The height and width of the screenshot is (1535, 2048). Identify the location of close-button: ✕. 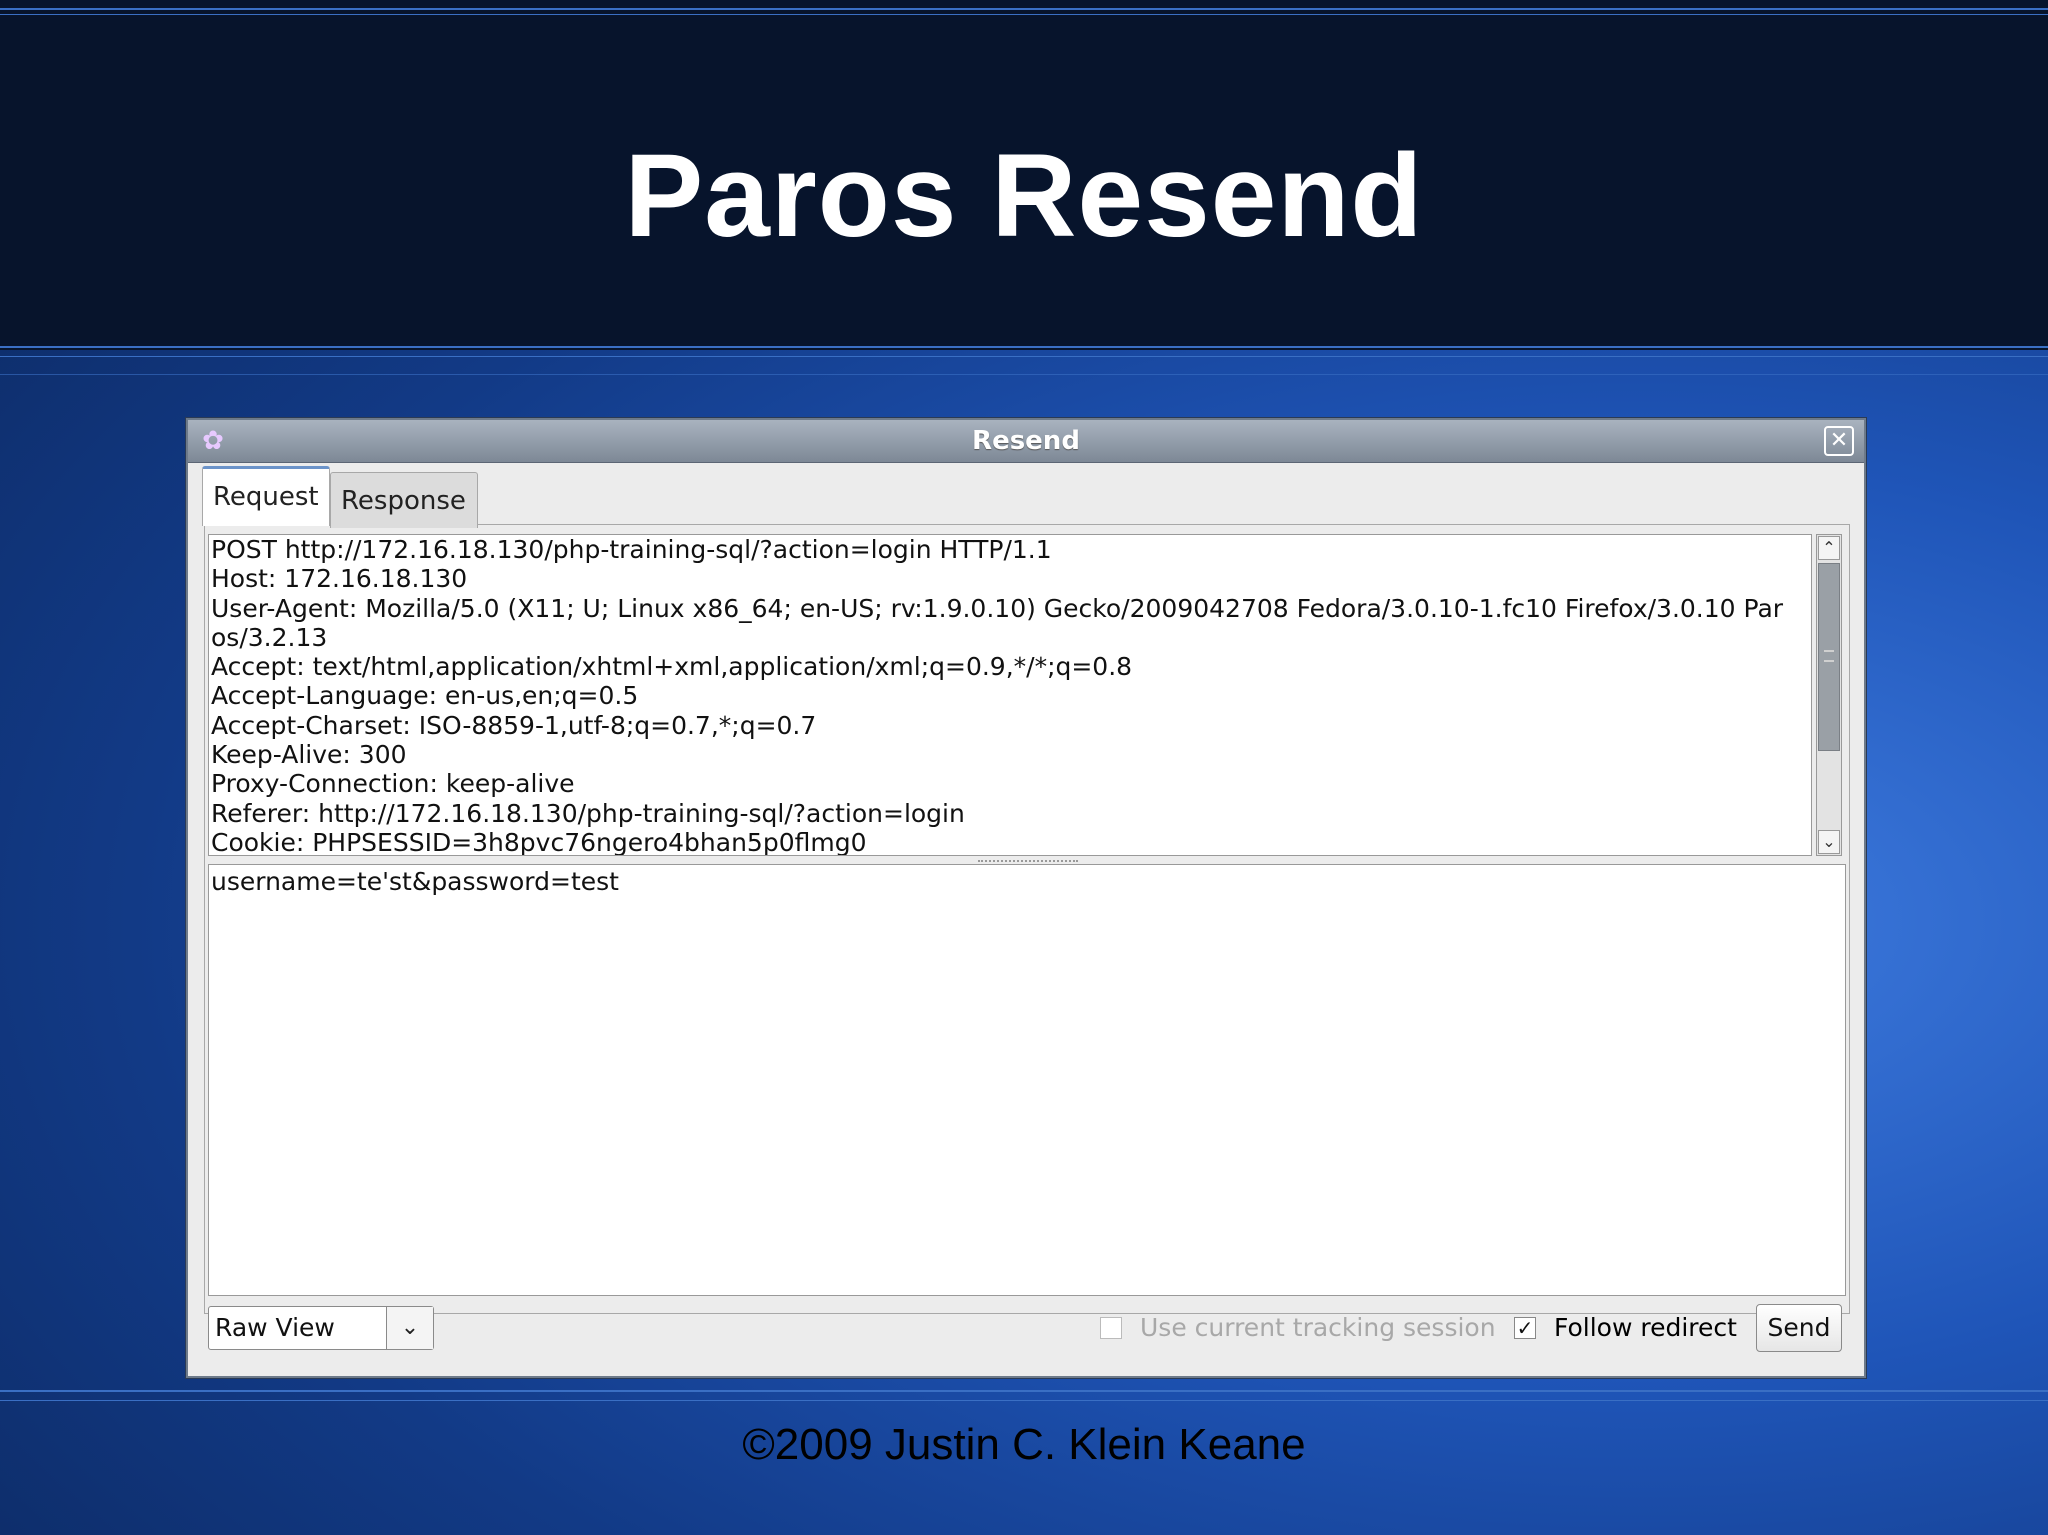
(1839, 441).